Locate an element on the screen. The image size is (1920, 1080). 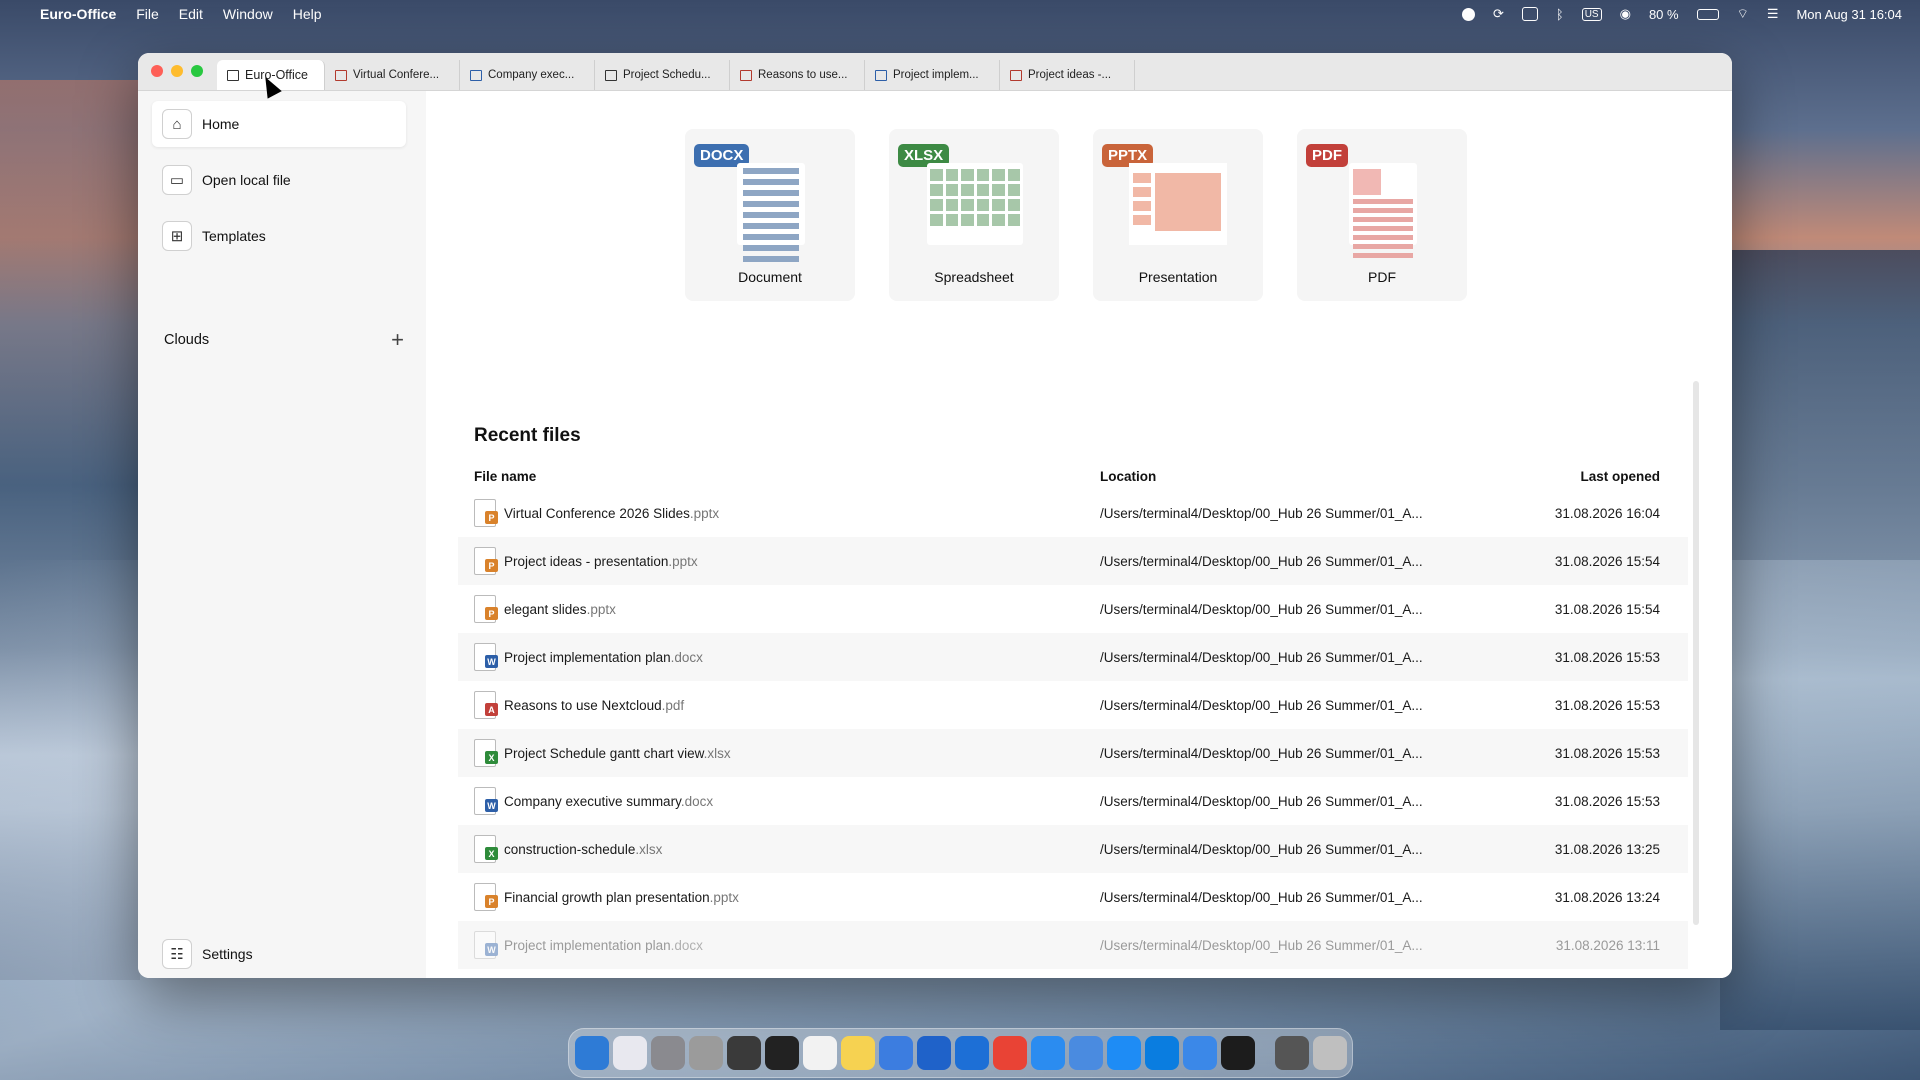
home-icon: ⌂ is located at coordinates (177, 124).